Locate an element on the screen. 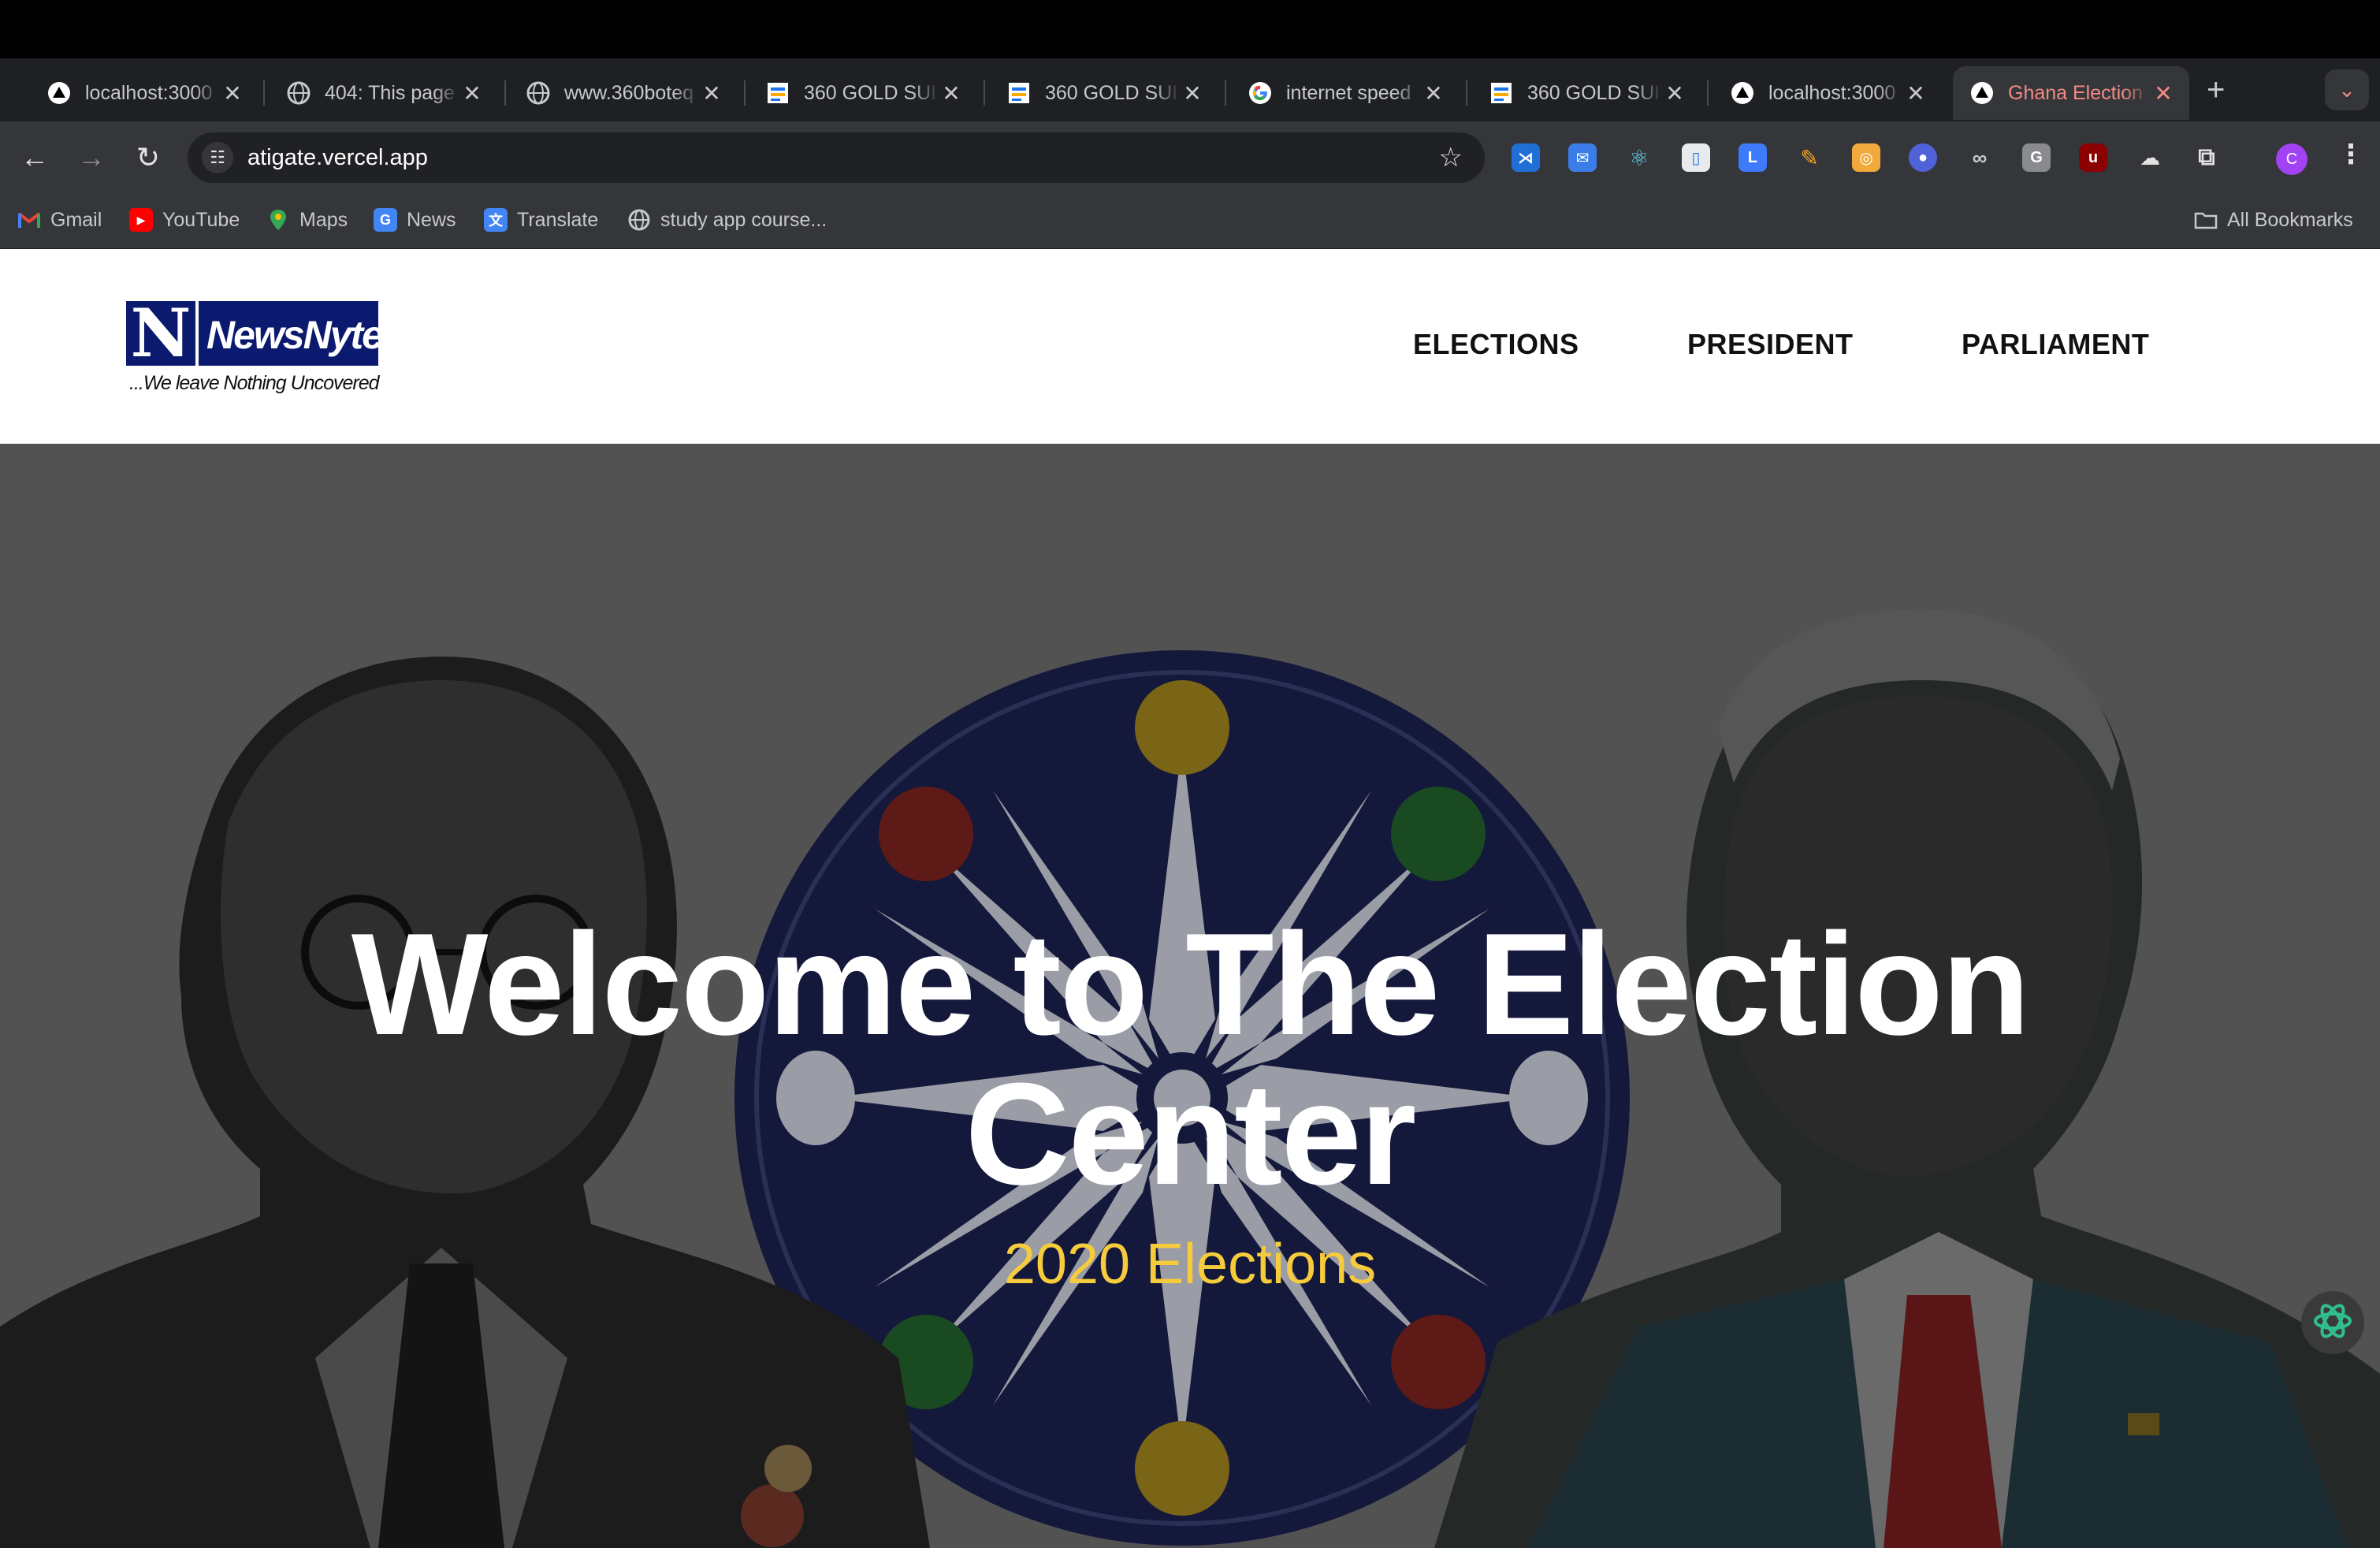 The width and height of the screenshot is (2380, 1548). bookmark-translate: 文 Translate is located at coordinates (541, 220).